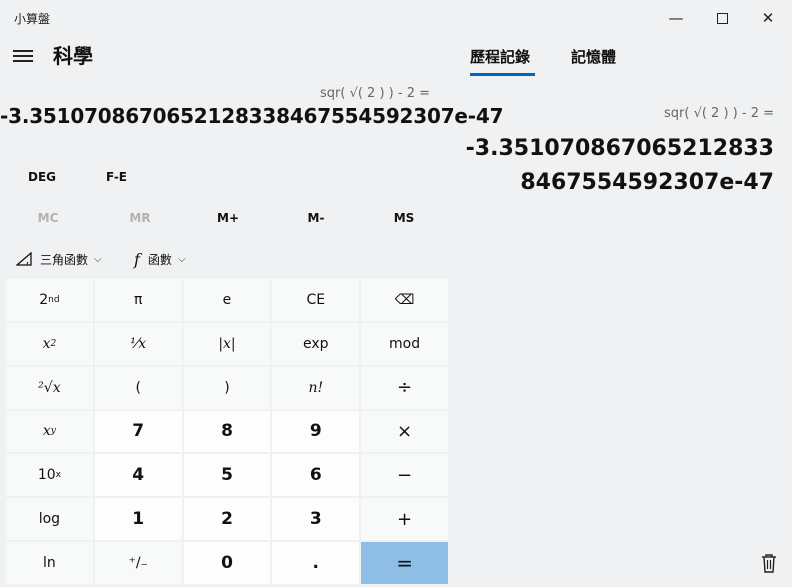 This screenshot has width=792, height=587. I want to click on expression-display: sqr( √( 2 ) ) - 2 =, so click(375, 93).